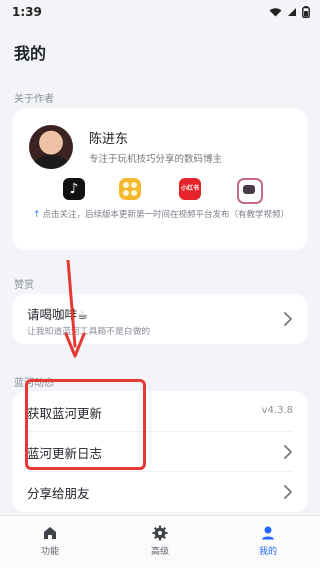  What do you see at coordinates (277, 410) in the screenshot?
I see `version-label: v4.3.8` at bounding box center [277, 410].